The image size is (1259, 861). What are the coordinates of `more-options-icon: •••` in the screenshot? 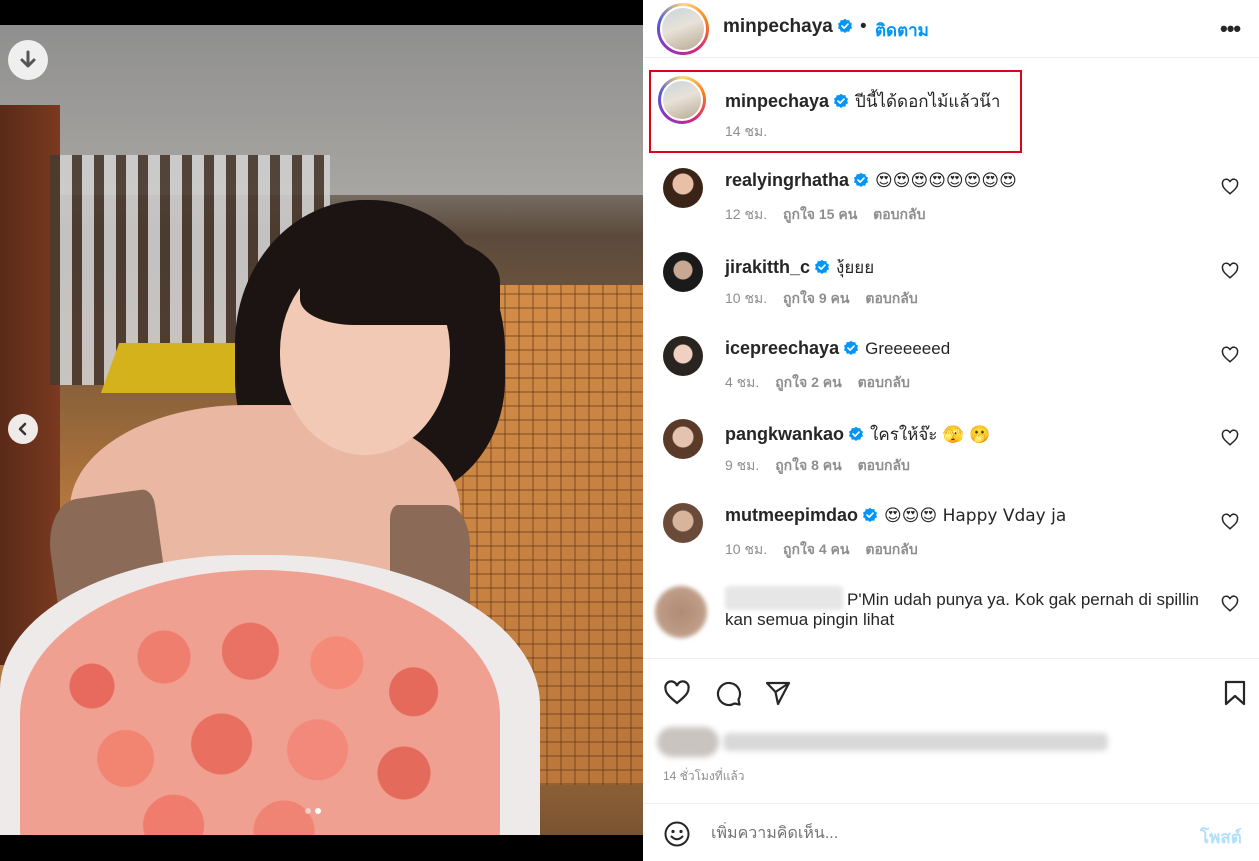 It's located at (1230, 29).